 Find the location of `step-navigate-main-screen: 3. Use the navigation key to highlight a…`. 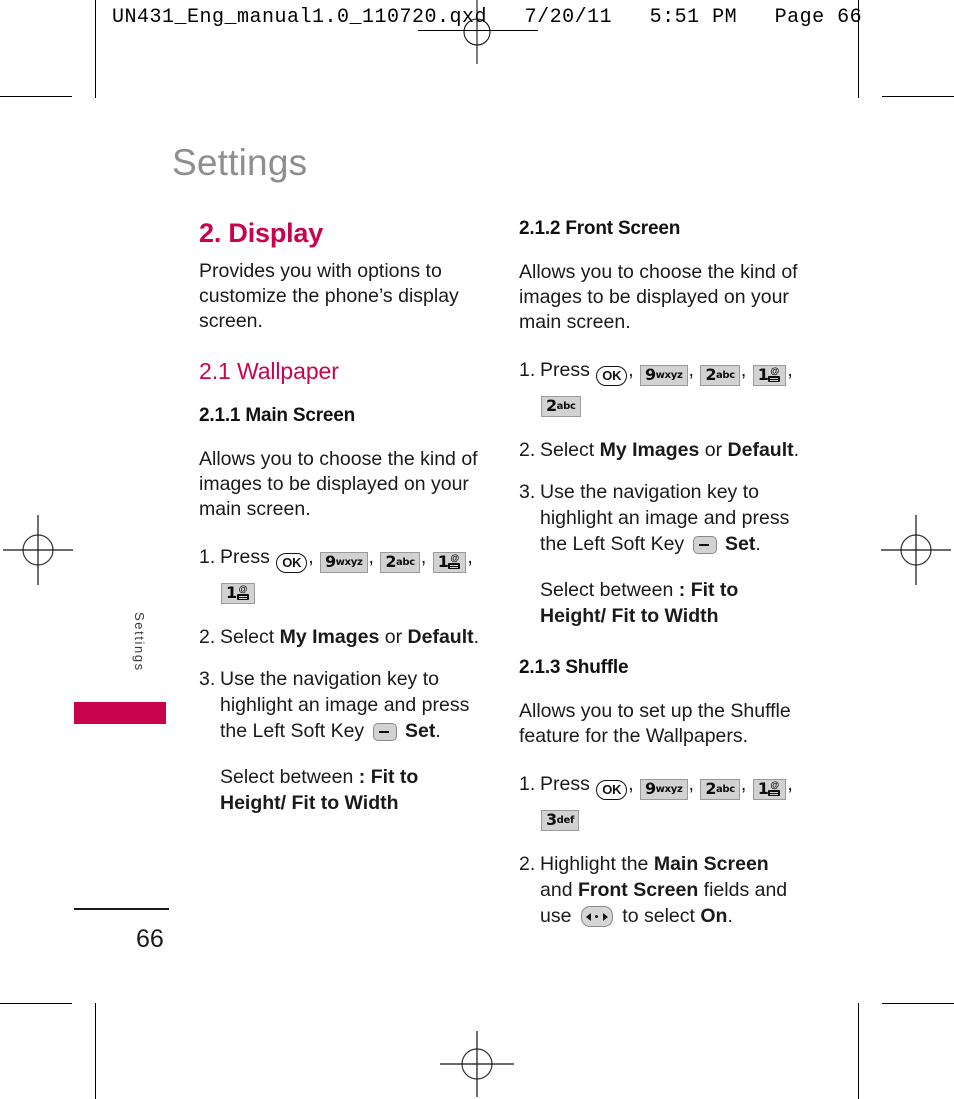

step-navigate-main-screen: 3. Use the navigation key to highlight a… is located at coordinates (341, 705).